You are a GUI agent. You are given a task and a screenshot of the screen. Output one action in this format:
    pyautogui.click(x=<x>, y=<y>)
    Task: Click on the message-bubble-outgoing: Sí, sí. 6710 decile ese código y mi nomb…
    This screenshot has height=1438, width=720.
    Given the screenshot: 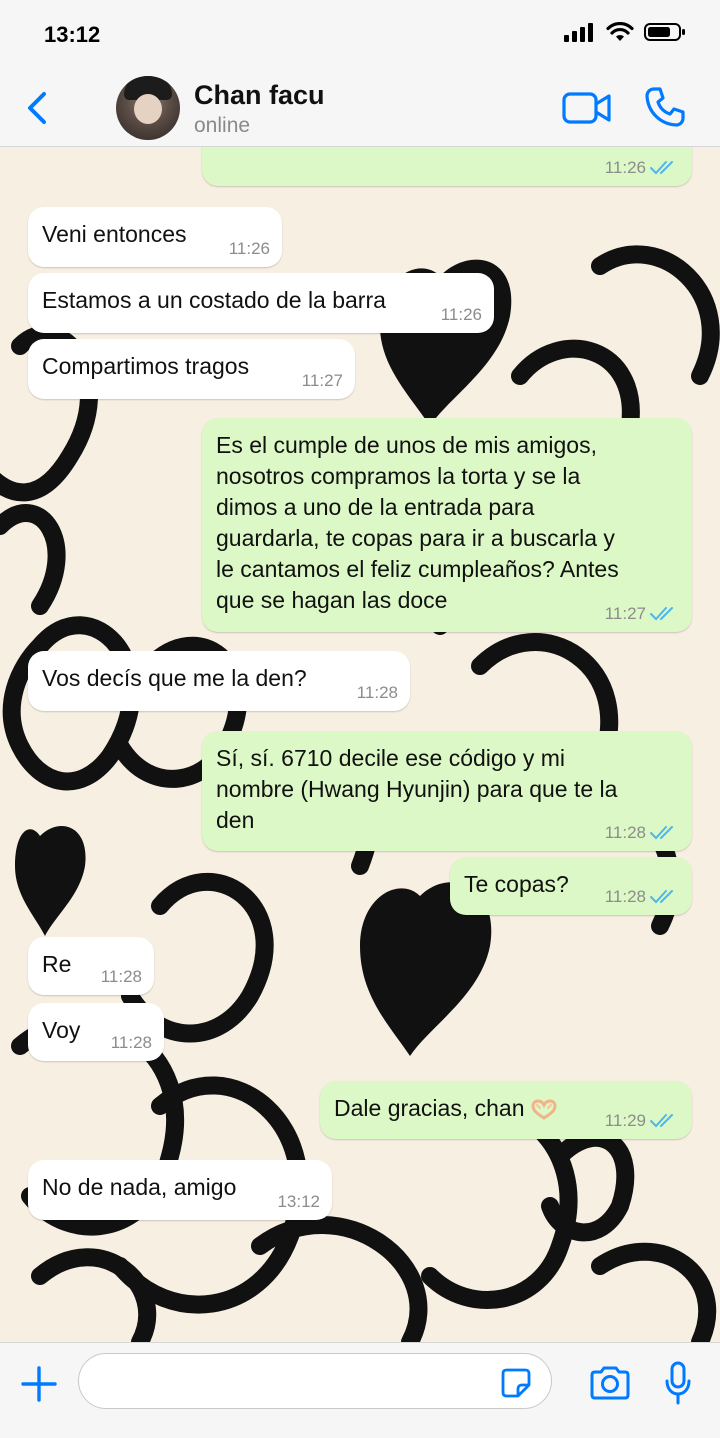 What is the action you would take?
    pyautogui.click(x=447, y=791)
    